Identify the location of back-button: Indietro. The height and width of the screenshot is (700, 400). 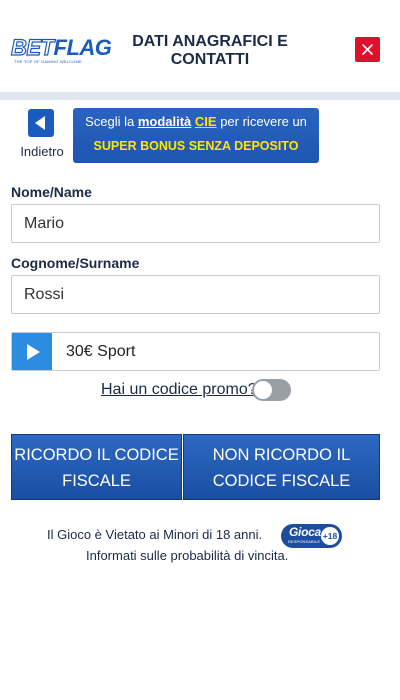
(42, 134).